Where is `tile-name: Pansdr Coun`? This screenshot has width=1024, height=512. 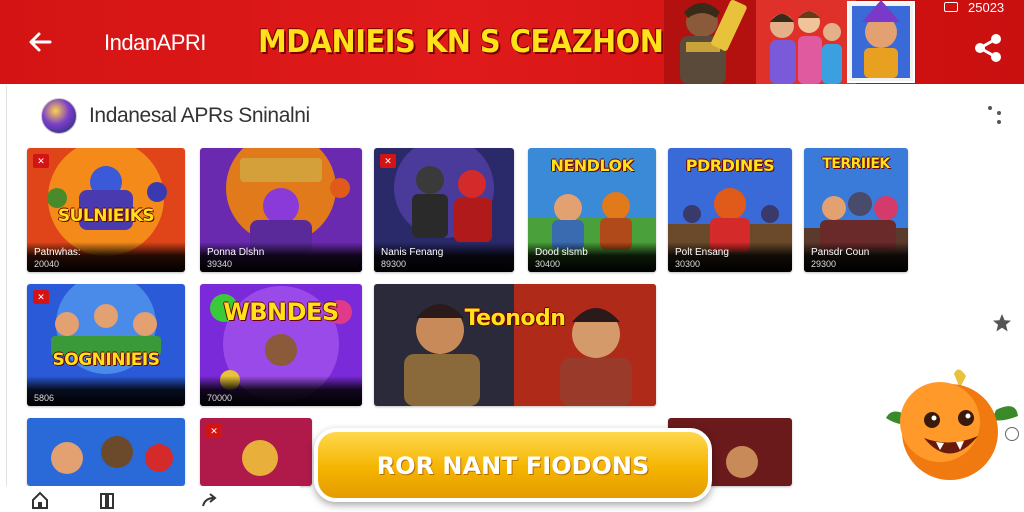
tile-name: Pansdr Coun is located at coordinates (840, 252).